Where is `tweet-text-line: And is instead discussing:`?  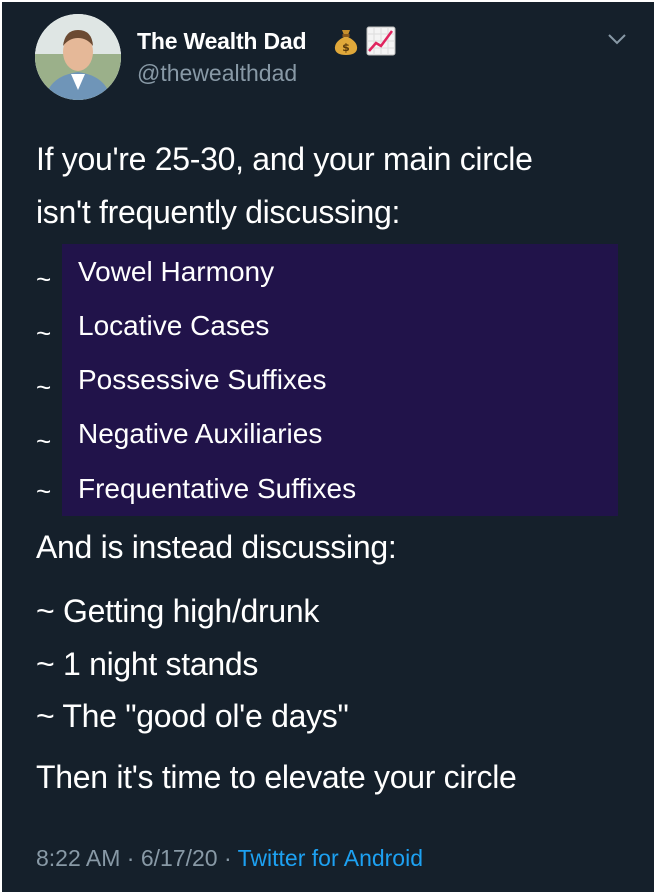
tweet-text-line: And is instead discussing: is located at coordinates (216, 547).